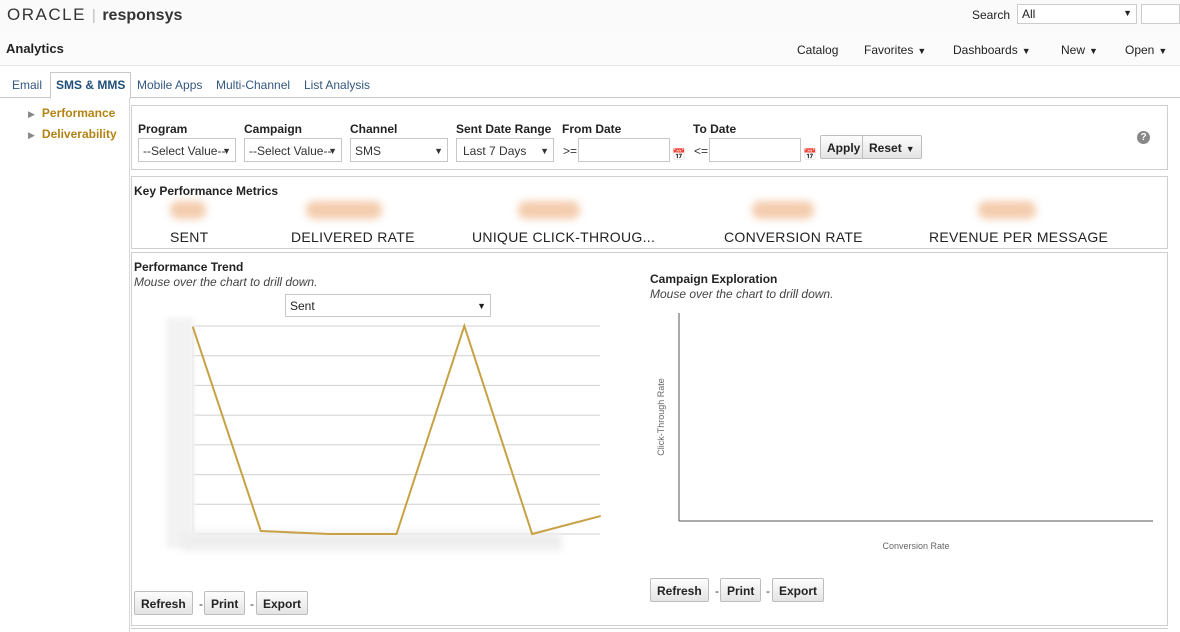 This screenshot has width=1180, height=632. Describe the element at coordinates (649, 630) in the screenshot. I see `next-panel-edge` at that location.